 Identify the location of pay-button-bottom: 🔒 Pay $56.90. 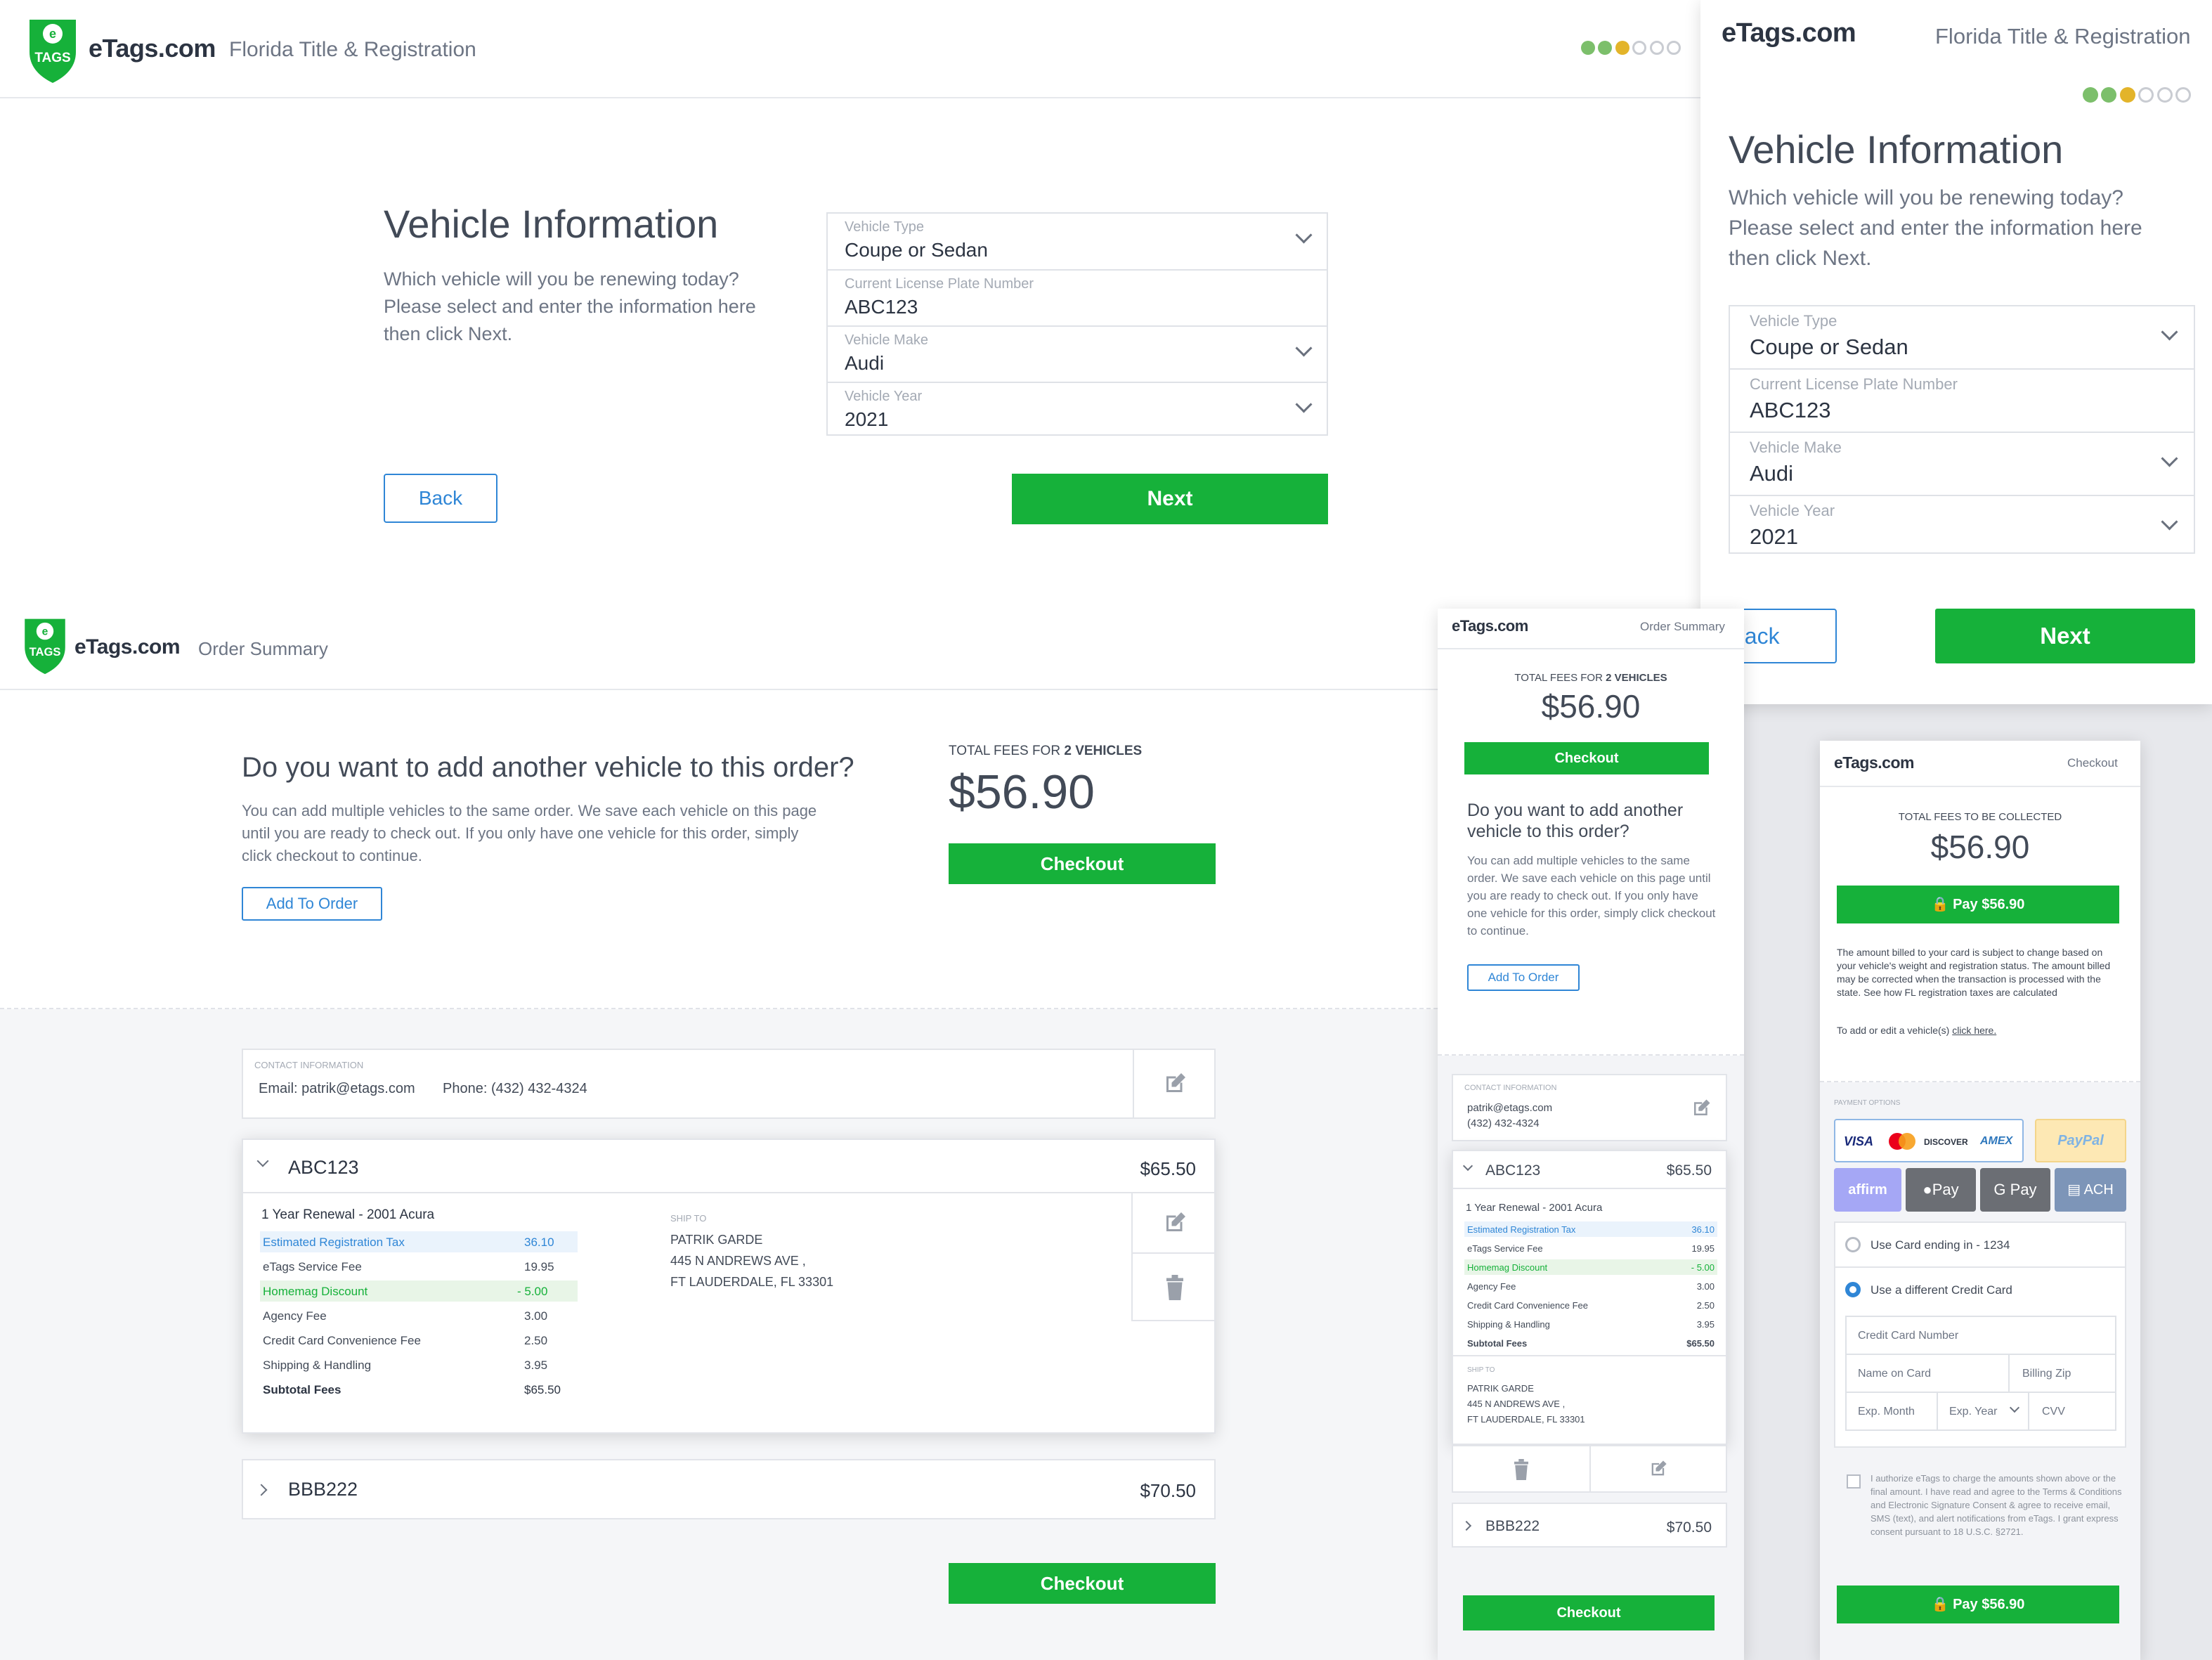
(1978, 1604).